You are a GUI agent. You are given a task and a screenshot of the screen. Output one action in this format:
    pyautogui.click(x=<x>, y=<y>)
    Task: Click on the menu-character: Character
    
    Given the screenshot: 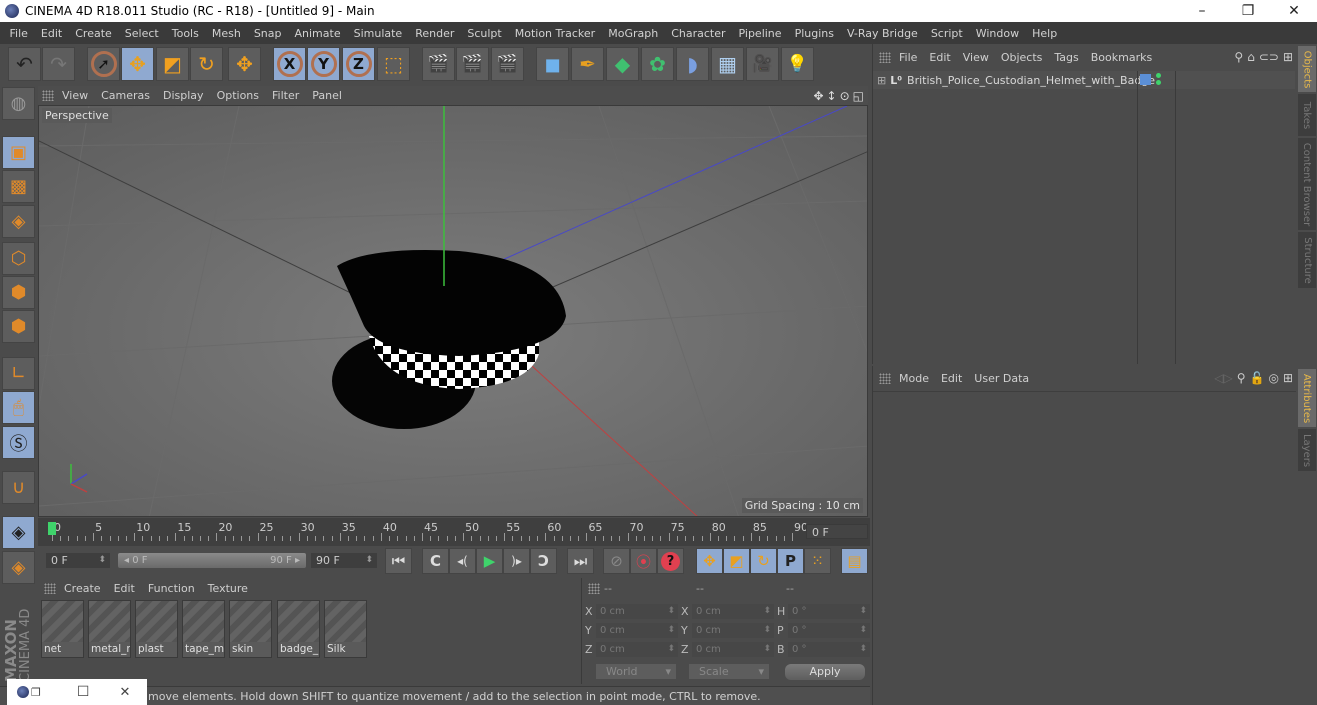 What is the action you would take?
    pyautogui.click(x=698, y=33)
    